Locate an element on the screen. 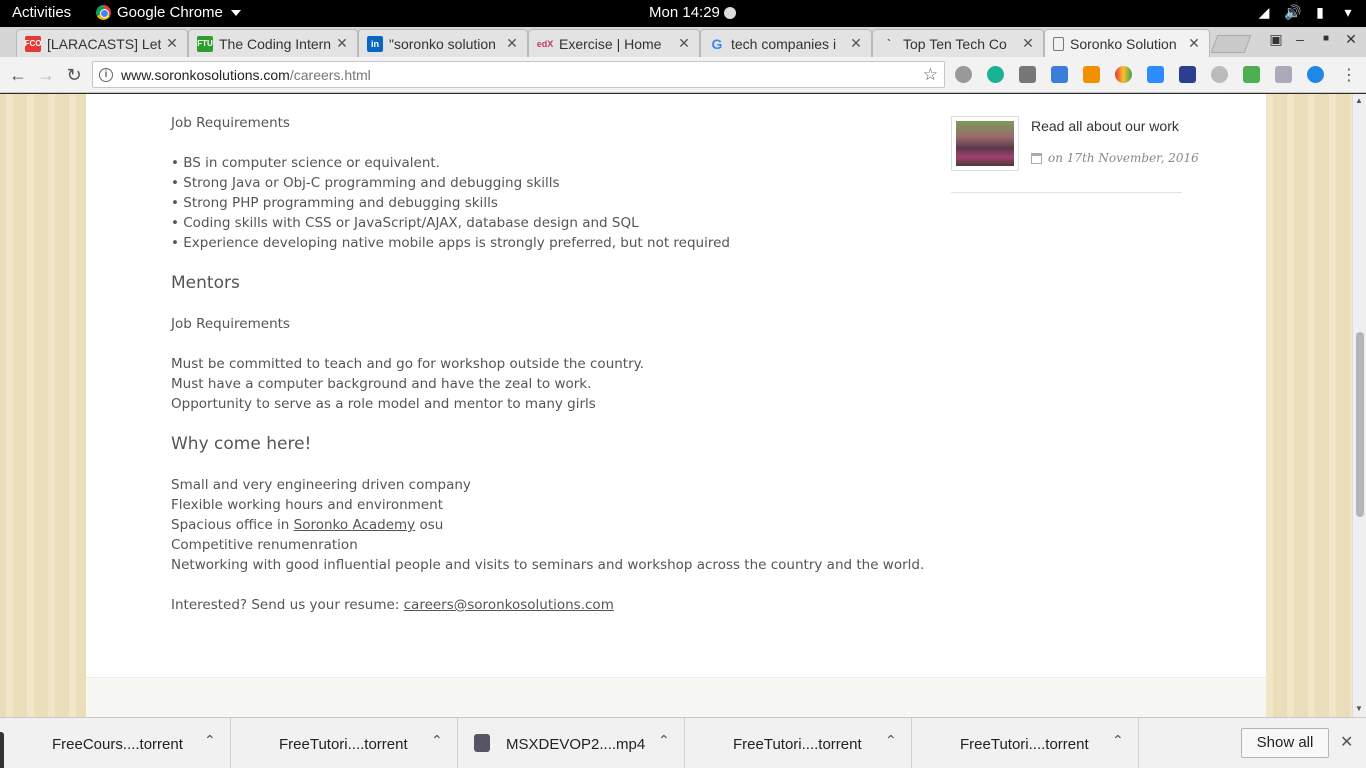 The image size is (1366, 768). close-window-icon: ✕ is located at coordinates (1351, 39).